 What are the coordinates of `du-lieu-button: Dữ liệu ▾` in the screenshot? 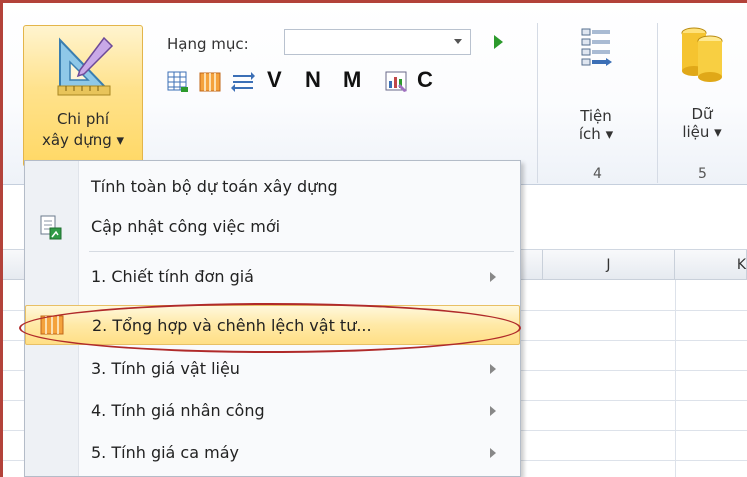 It's located at (702, 83).